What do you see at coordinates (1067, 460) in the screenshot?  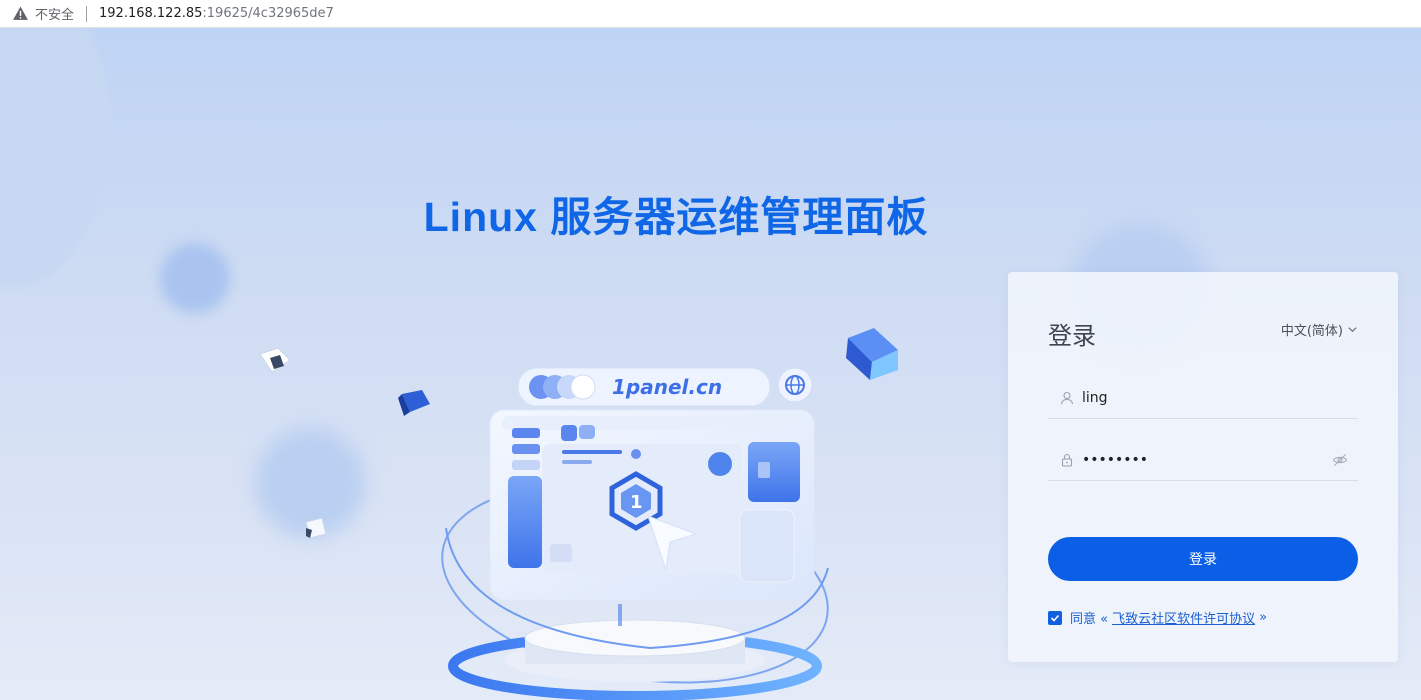 I see `lock-icon` at bounding box center [1067, 460].